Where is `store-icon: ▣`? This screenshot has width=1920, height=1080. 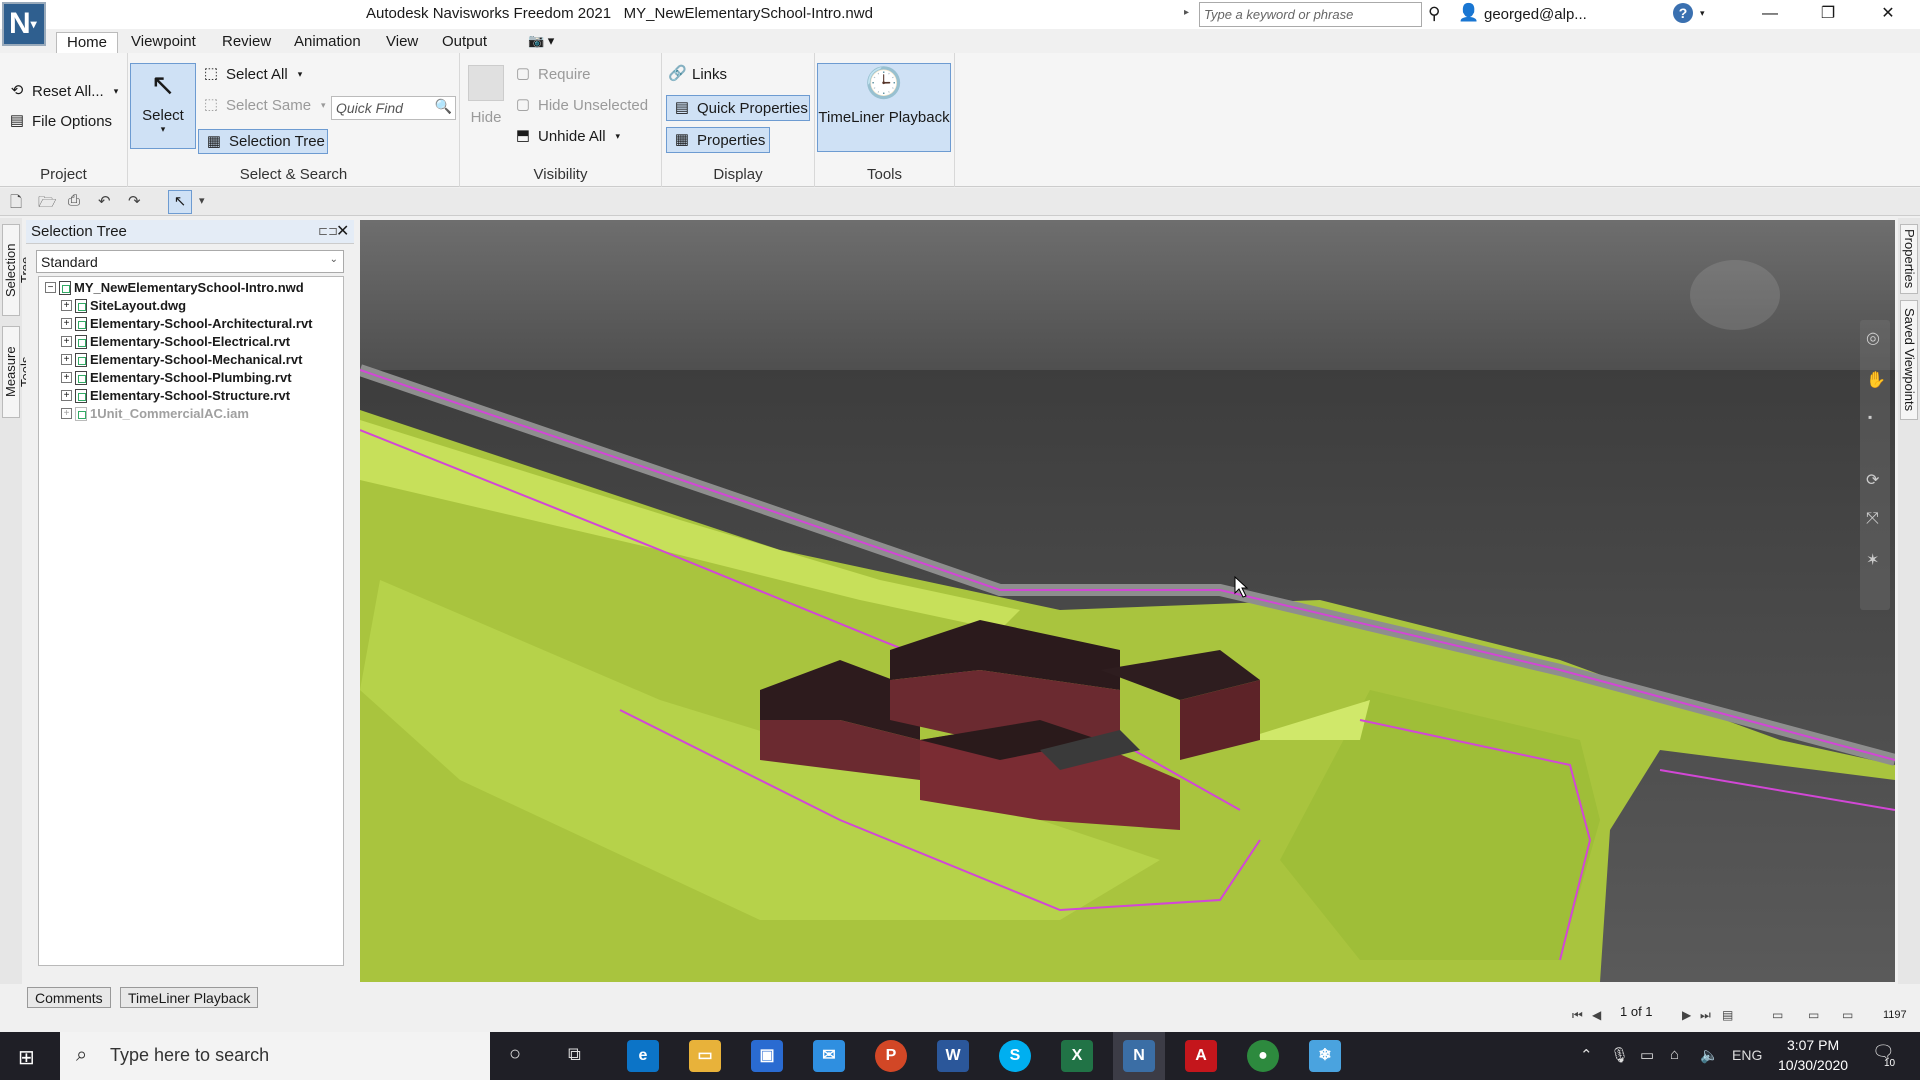 store-icon: ▣ is located at coordinates (767, 1056).